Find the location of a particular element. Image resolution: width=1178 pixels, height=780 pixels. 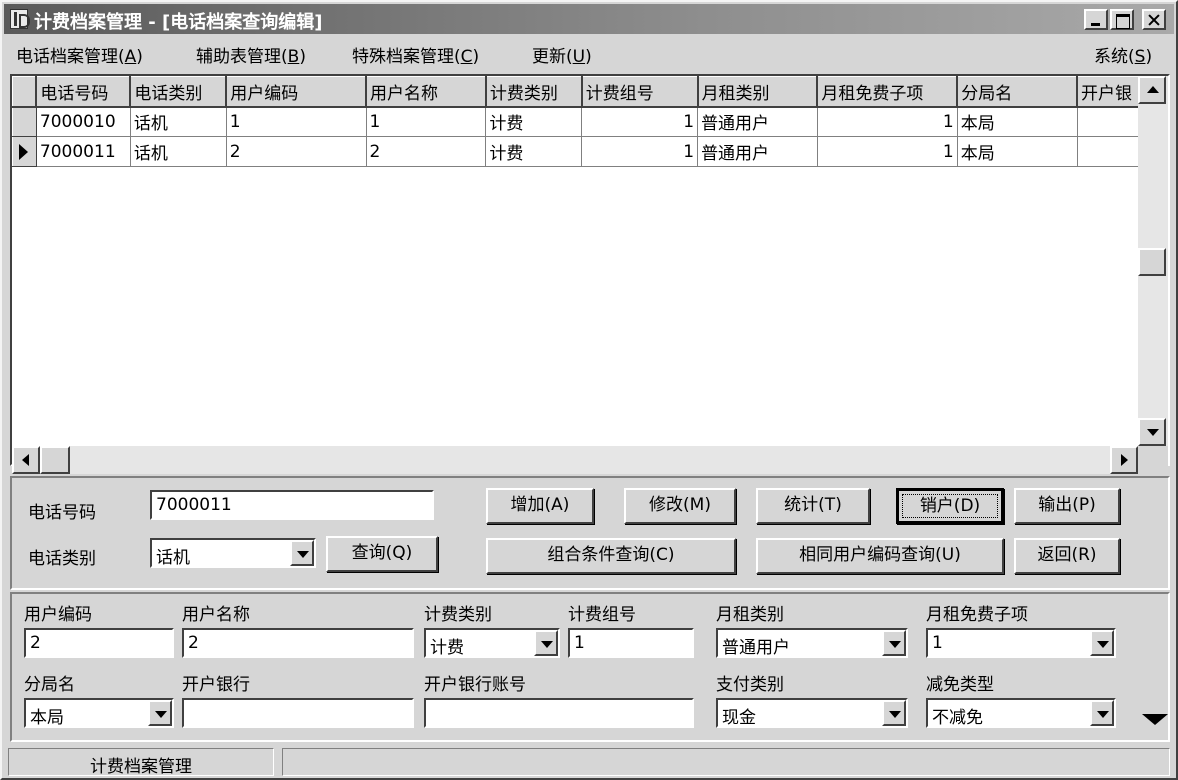

rent-free-item-select: 1 is located at coordinates (1021, 643).